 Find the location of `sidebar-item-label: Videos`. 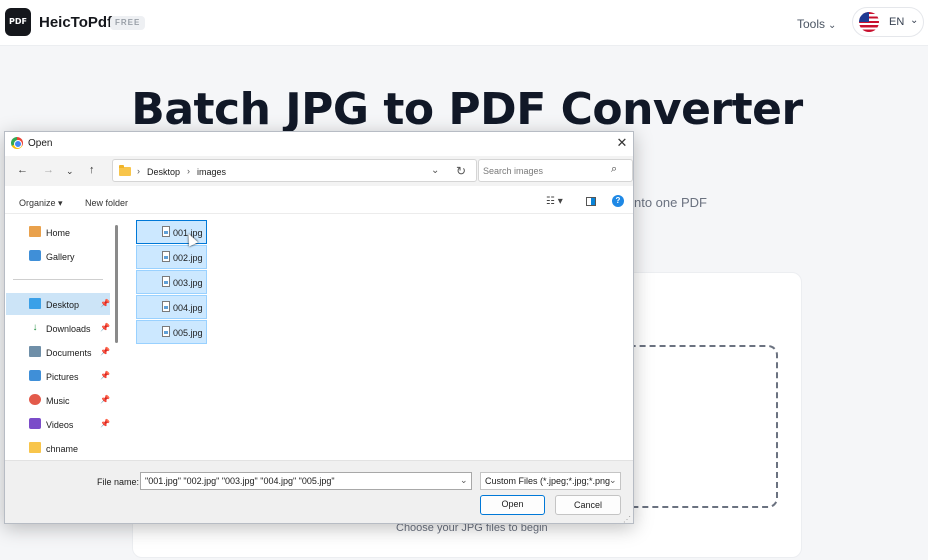

sidebar-item-label: Videos is located at coordinates (60, 425).